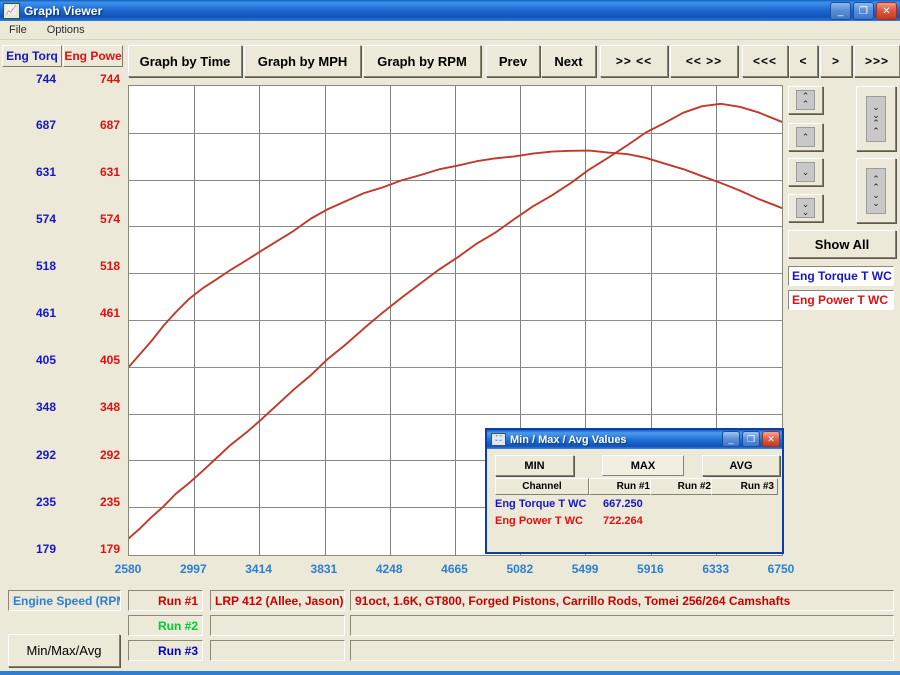 The image size is (900, 675). I want to click on toolbar-button-1: Graph by MPH, so click(302, 61).